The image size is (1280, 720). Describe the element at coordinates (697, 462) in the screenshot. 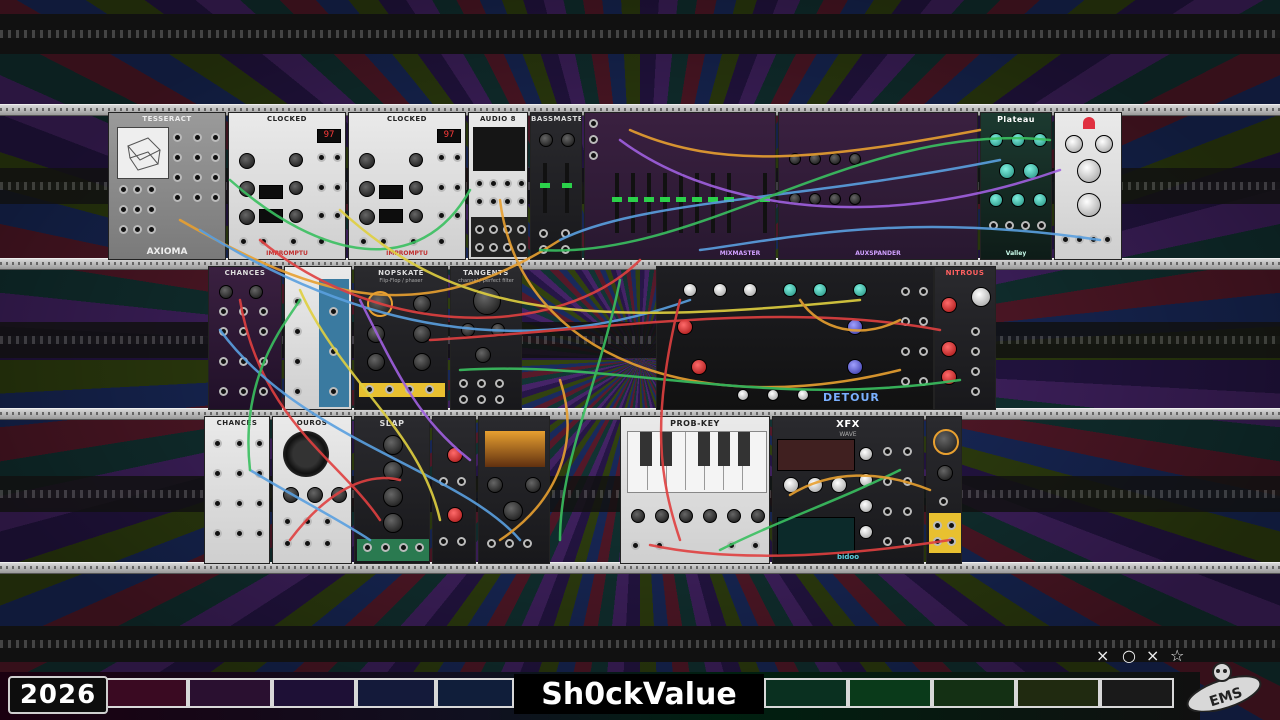

I see `piano-keyboard` at that location.